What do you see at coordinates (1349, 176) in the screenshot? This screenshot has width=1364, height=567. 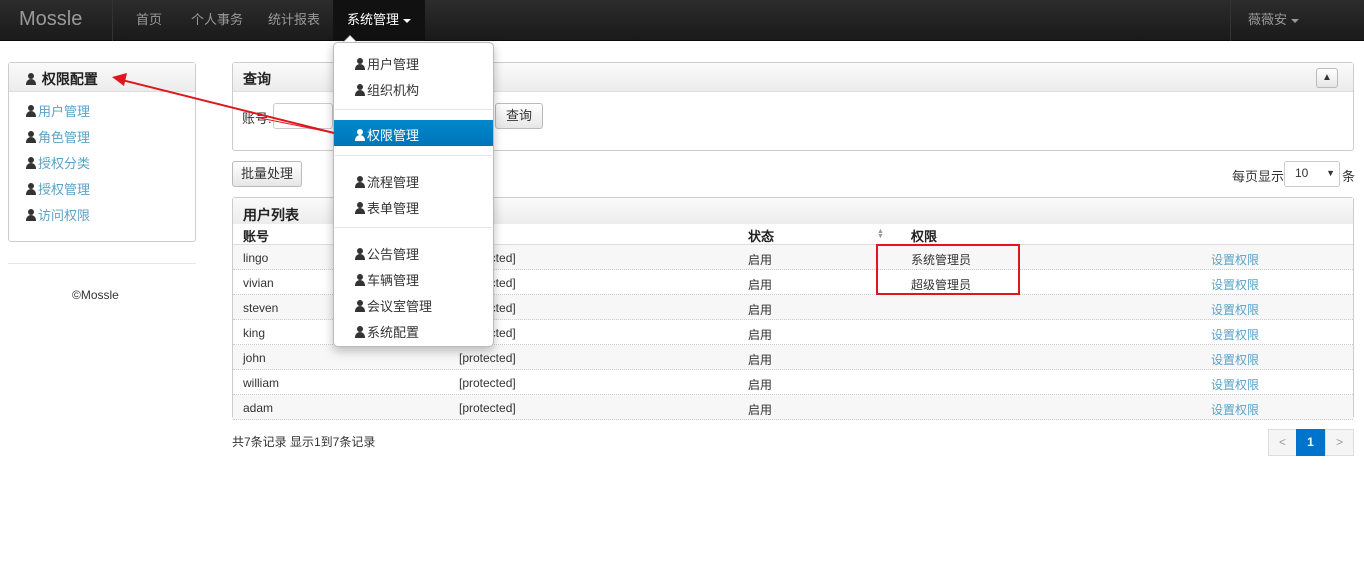 I see `per-page-unit: 条` at bounding box center [1349, 176].